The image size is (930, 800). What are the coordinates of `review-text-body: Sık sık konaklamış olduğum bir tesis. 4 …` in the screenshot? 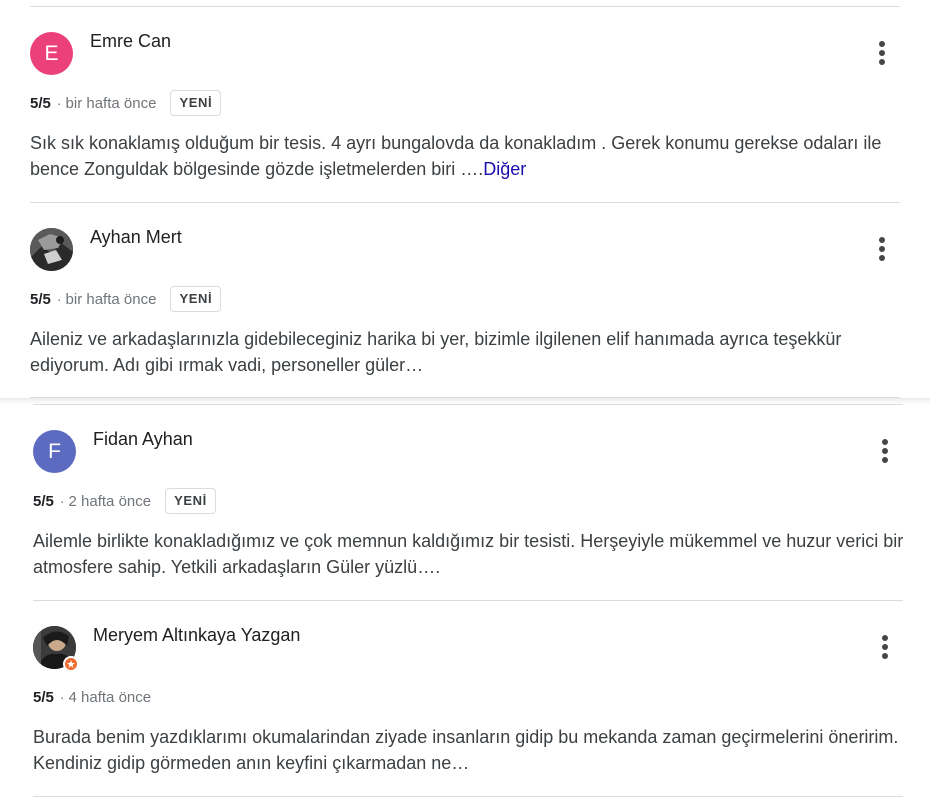 It's located at (456, 156).